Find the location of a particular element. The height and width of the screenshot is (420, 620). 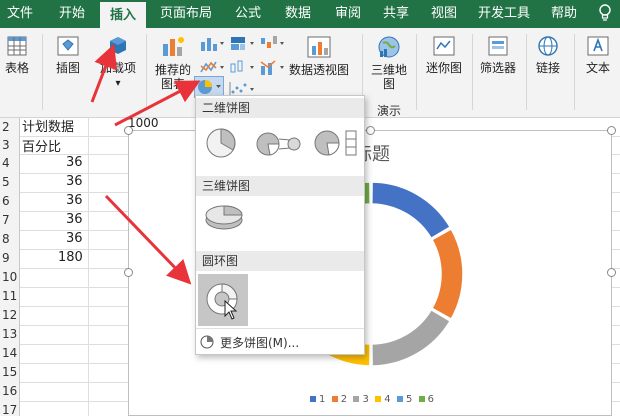

arrow-to-addins is located at coordinates (103, 73).